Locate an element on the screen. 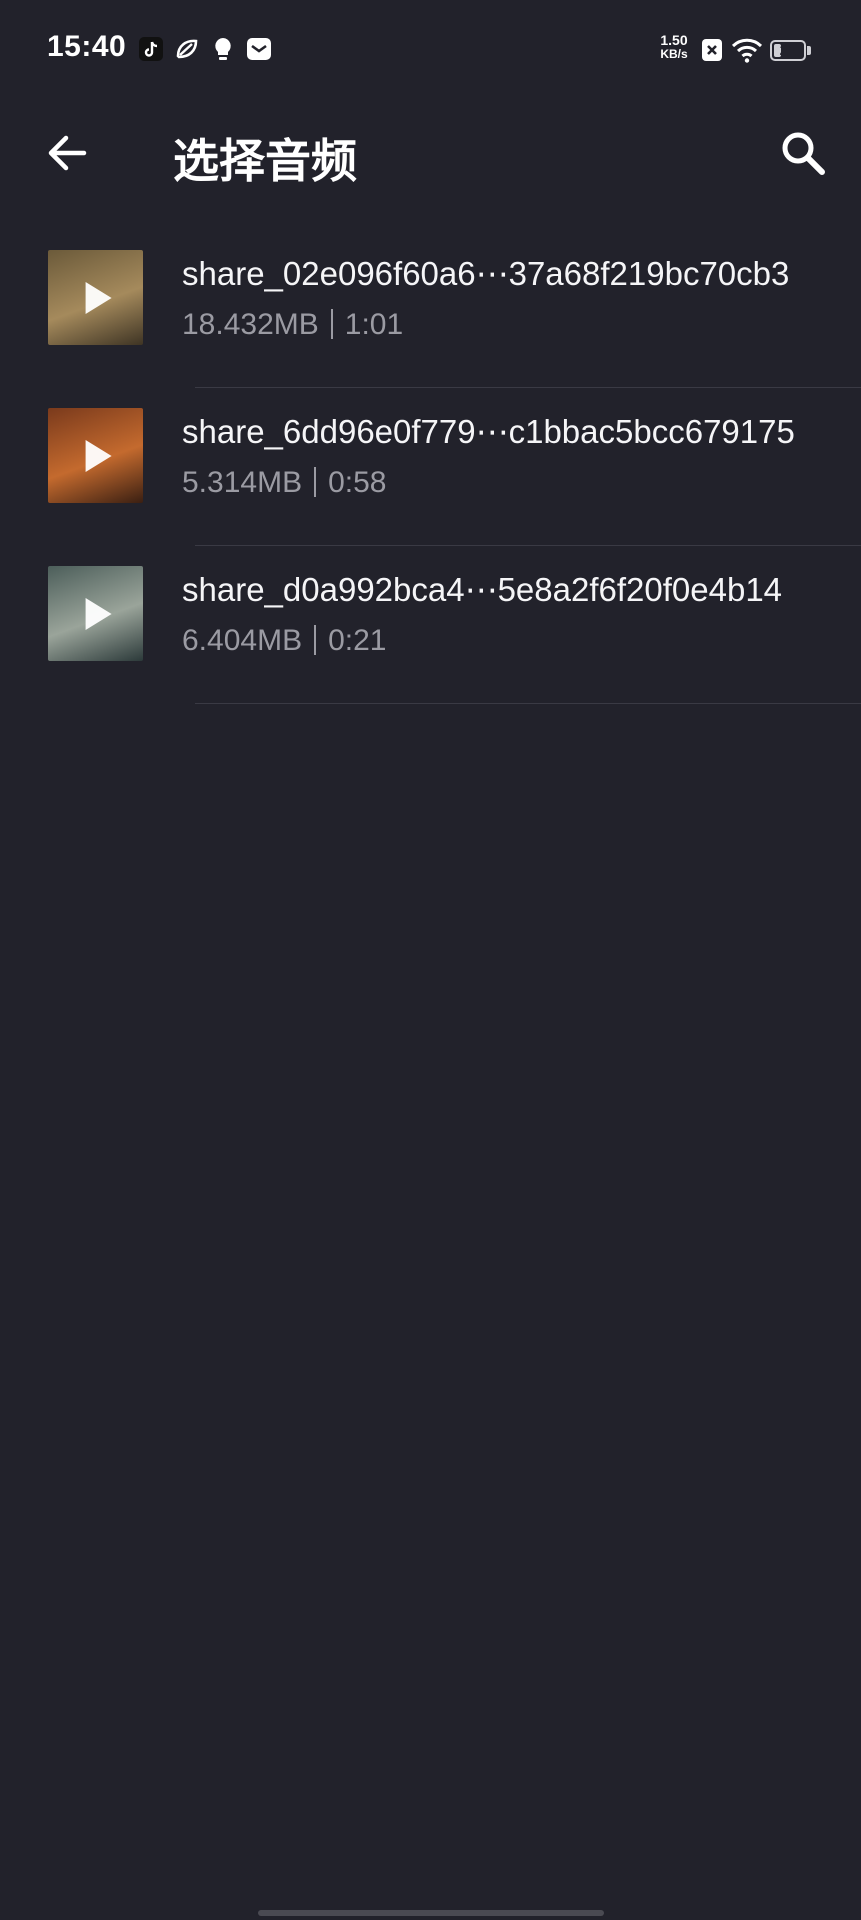 The height and width of the screenshot is (1920, 861). leaf-app-icon is located at coordinates (187, 49).